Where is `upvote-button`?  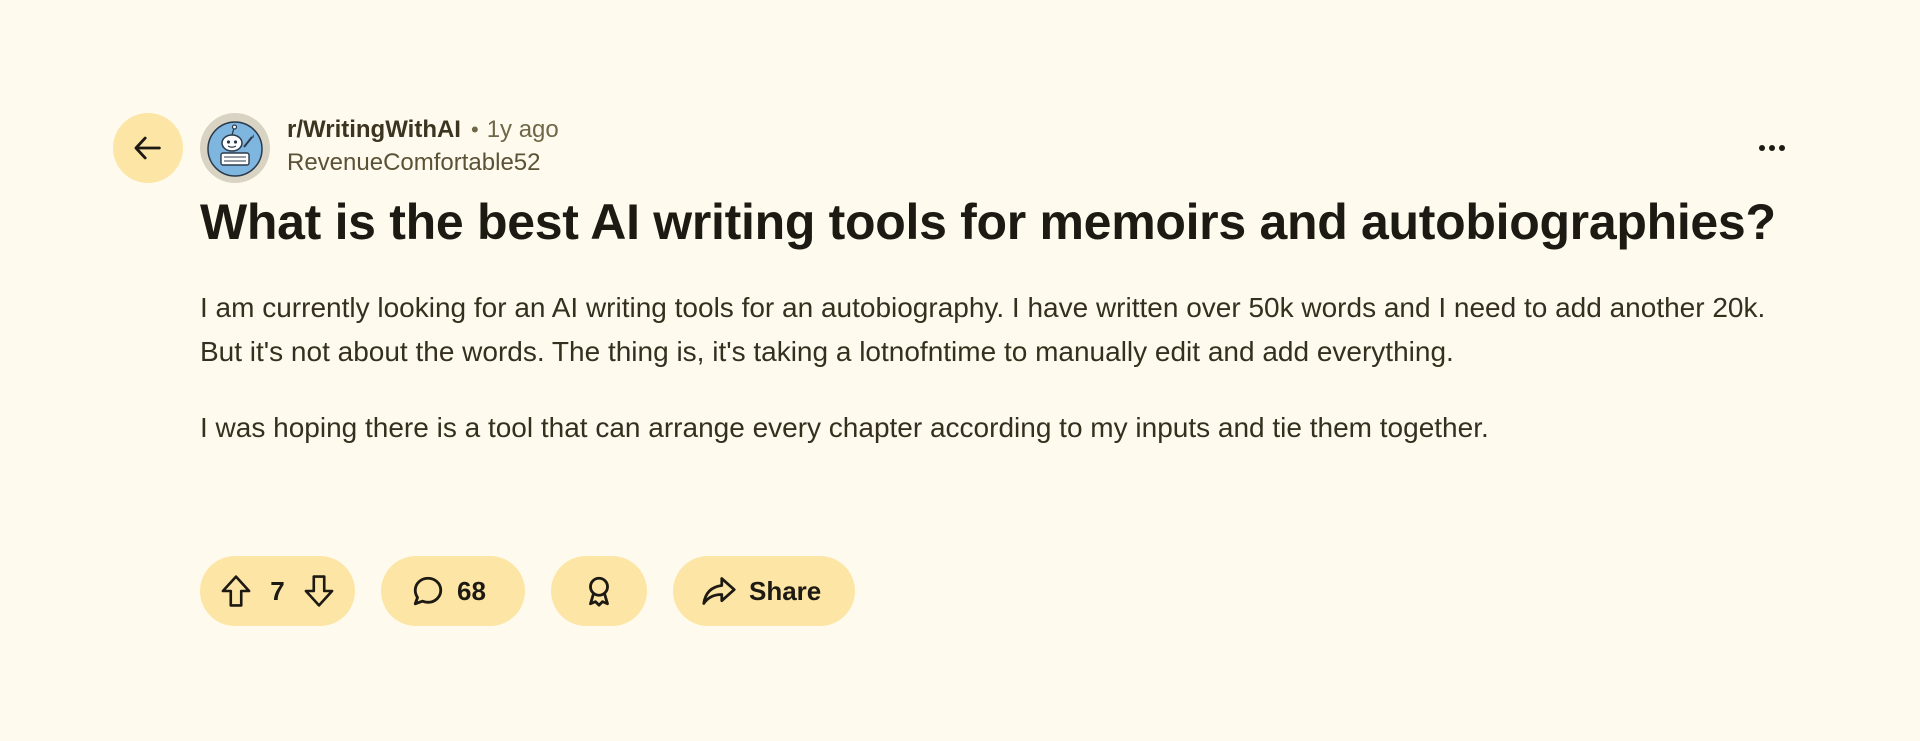 upvote-button is located at coordinates (236, 591).